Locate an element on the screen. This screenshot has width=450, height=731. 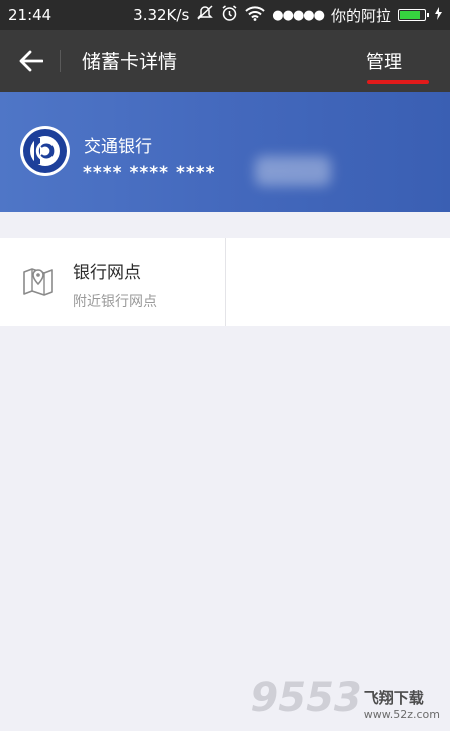
service-grid: 银行网点 附近银行网点 is located at coordinates (225, 282).